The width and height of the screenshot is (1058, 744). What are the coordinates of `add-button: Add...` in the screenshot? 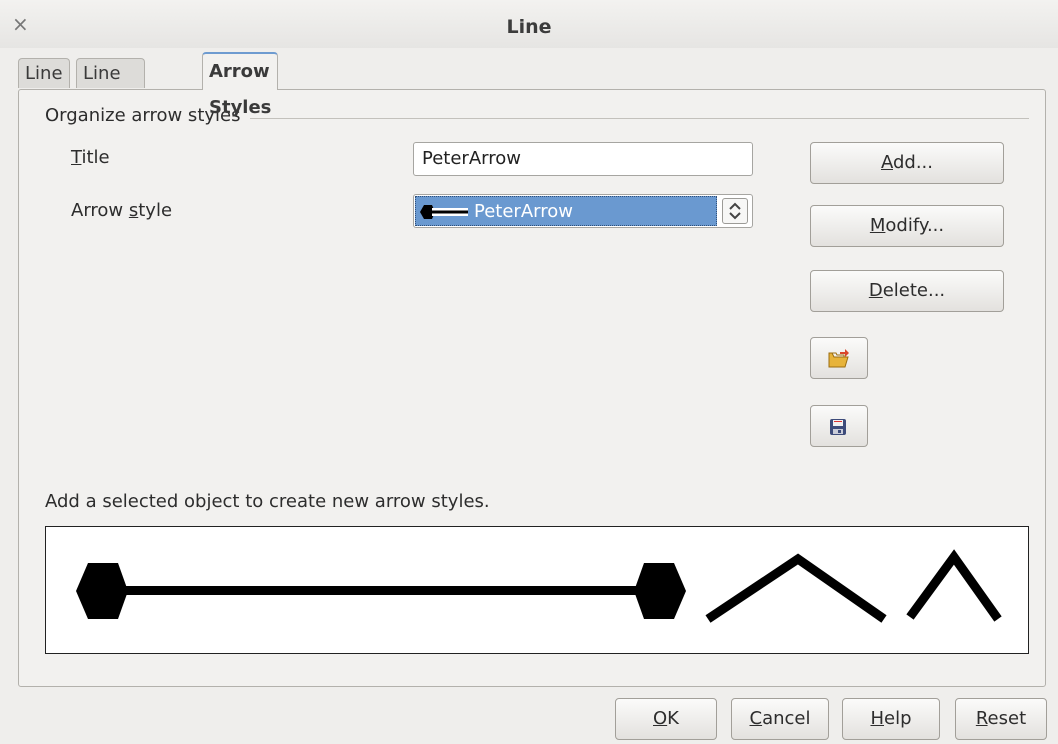 It's located at (907, 163).